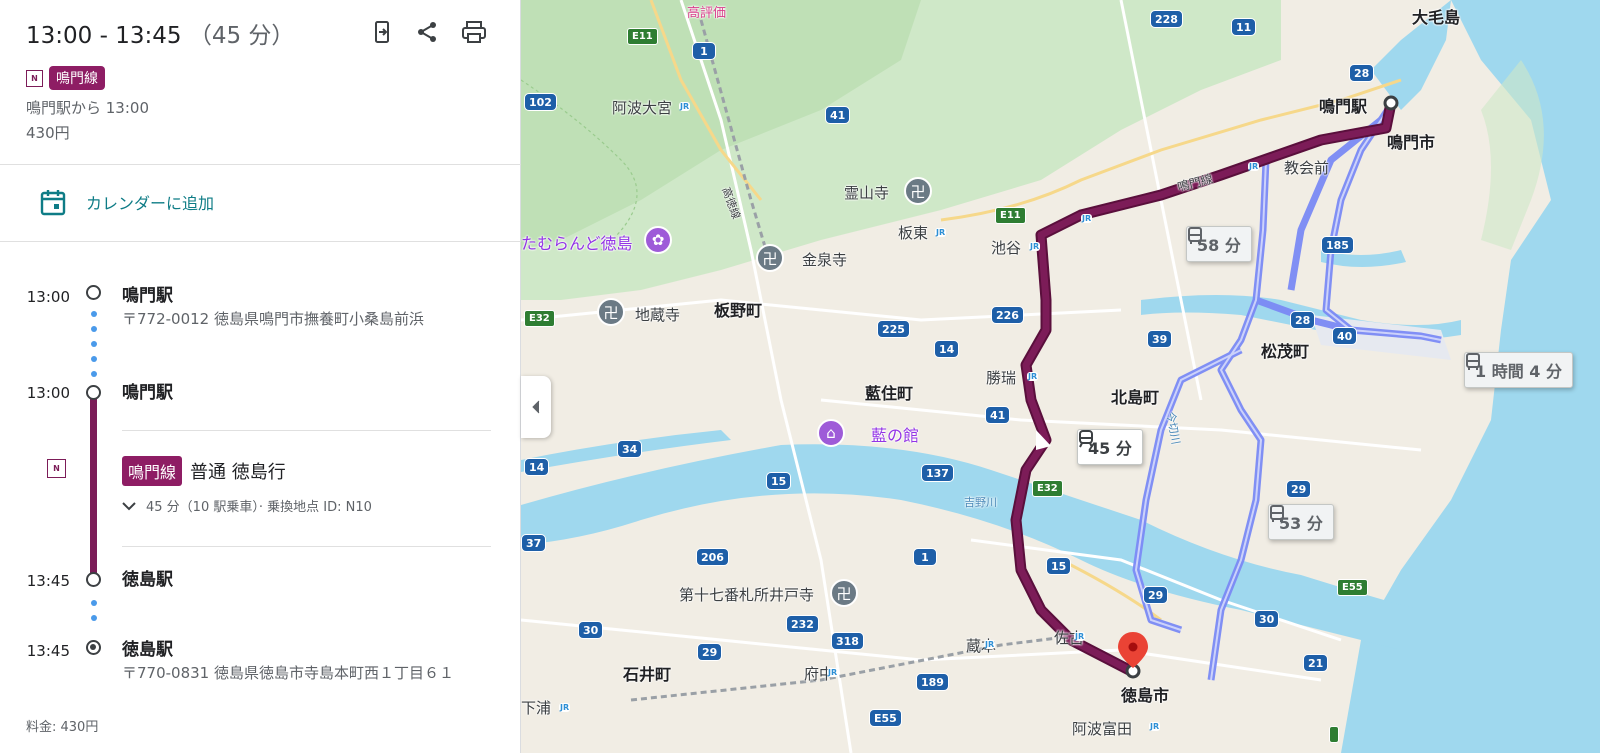 The height and width of the screenshot is (753, 1600). What do you see at coordinates (831, 433) in the screenshot?
I see `museum-icon: ⌂` at bounding box center [831, 433].